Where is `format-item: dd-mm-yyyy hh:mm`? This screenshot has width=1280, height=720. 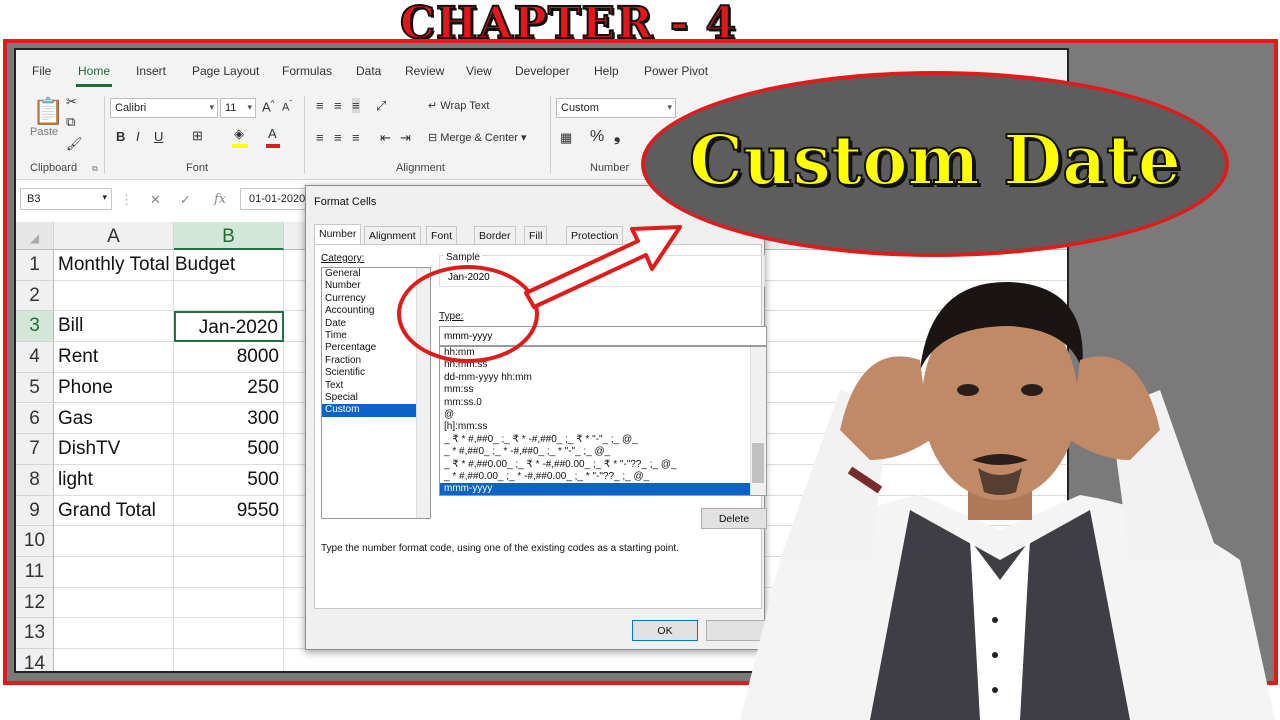 format-item: dd-mm-yyyy hh:mm is located at coordinates (596, 378).